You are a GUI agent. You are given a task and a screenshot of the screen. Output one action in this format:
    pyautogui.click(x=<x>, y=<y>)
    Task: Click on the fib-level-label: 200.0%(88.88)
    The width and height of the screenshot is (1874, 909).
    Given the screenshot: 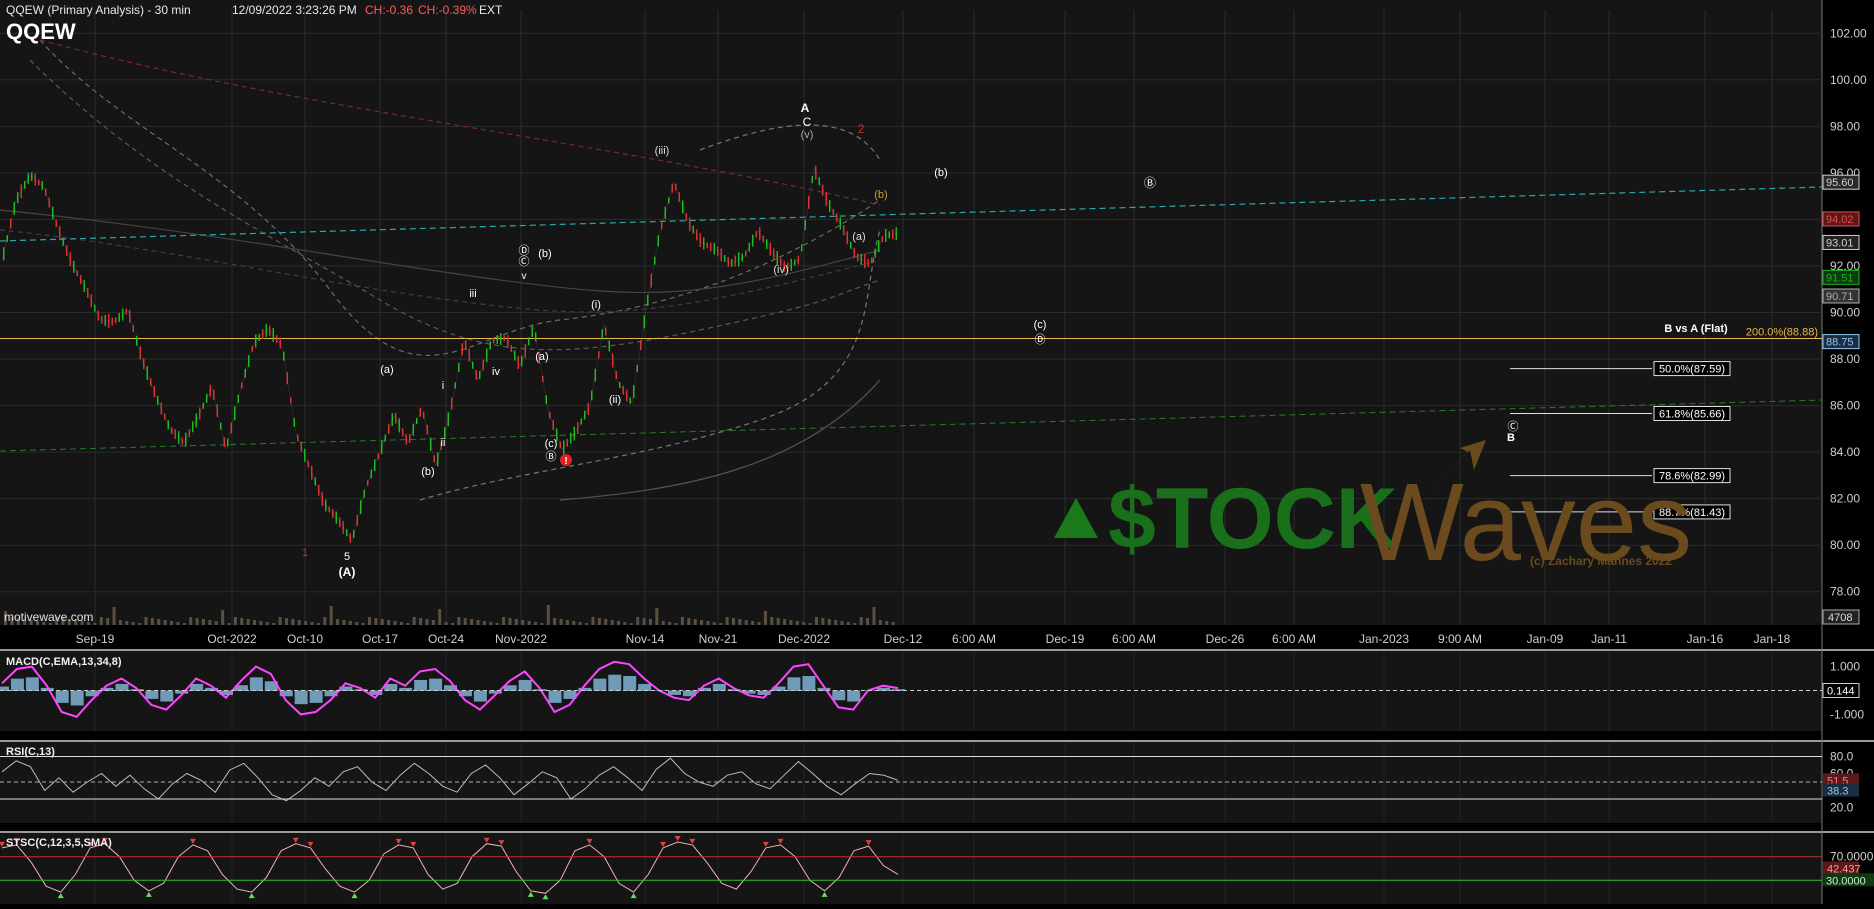 What is the action you would take?
    pyautogui.click(x=1782, y=333)
    